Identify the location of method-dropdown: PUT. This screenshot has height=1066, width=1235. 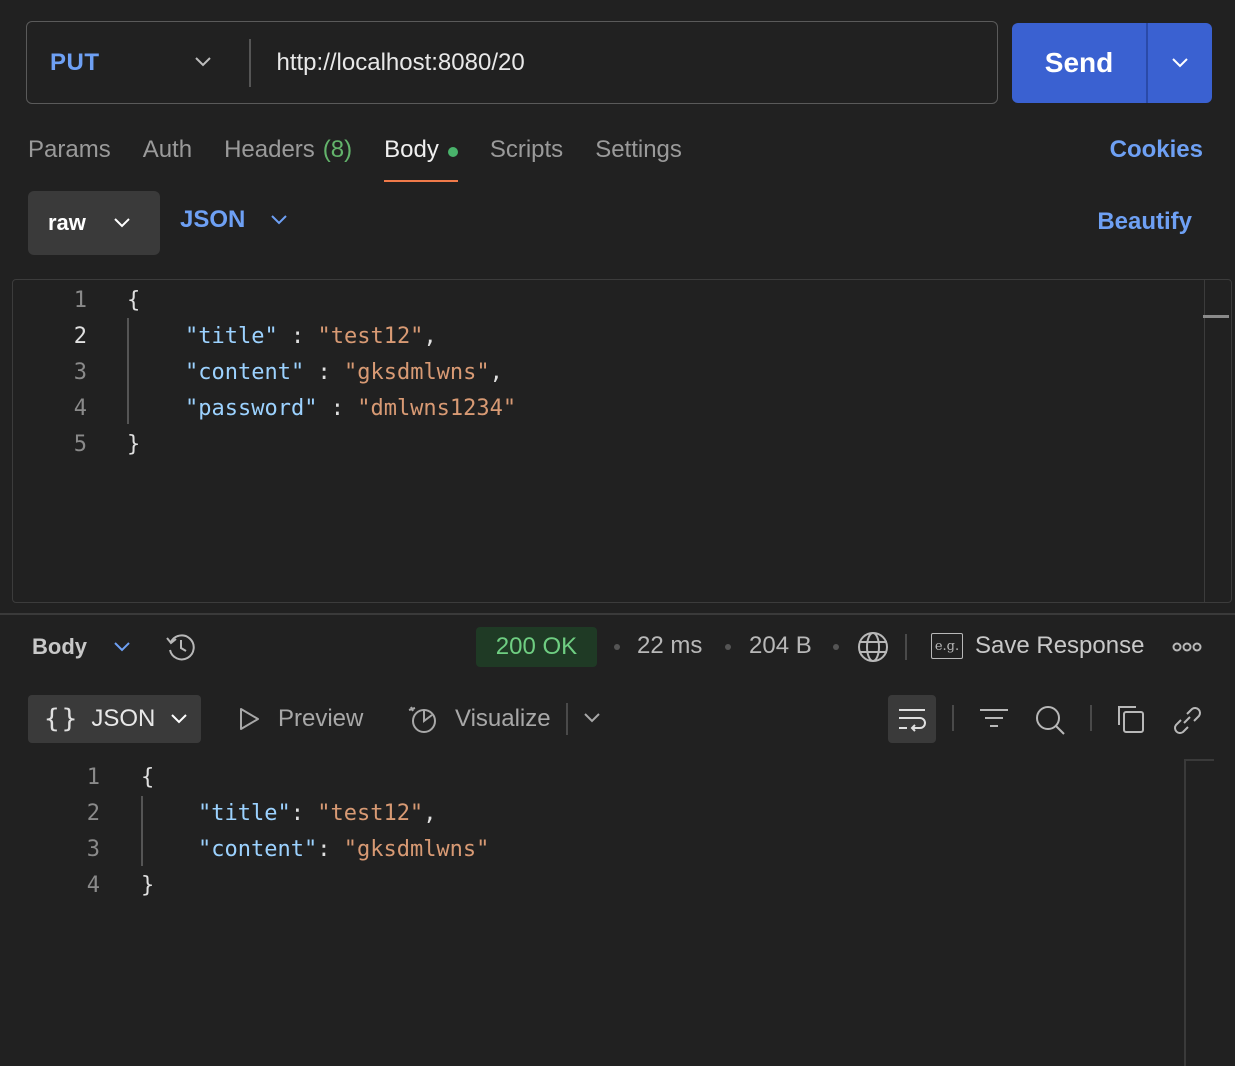
(138, 62).